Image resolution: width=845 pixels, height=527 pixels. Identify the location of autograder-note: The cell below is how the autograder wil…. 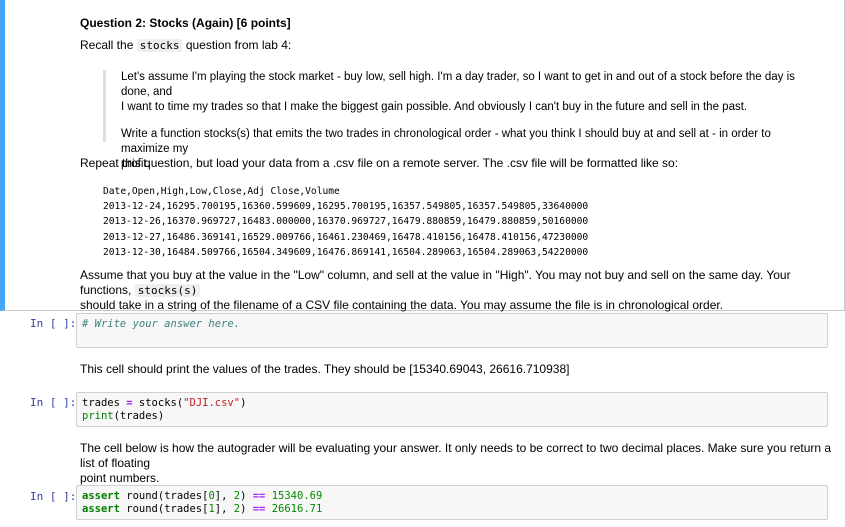
(462, 463).